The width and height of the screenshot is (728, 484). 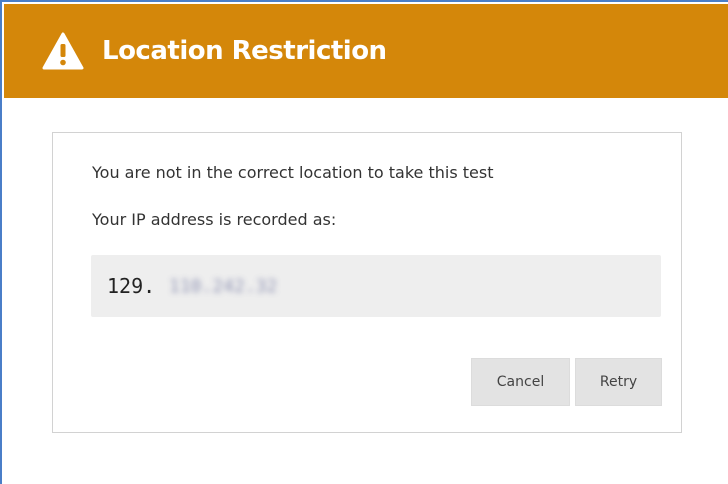 I want to click on dialog-title: Location Restriction, so click(x=244, y=51).